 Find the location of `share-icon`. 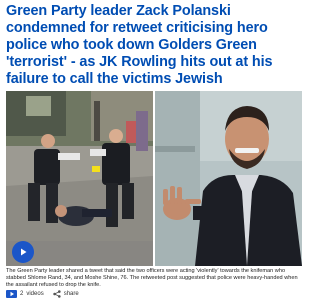

share-icon is located at coordinates (56, 293).